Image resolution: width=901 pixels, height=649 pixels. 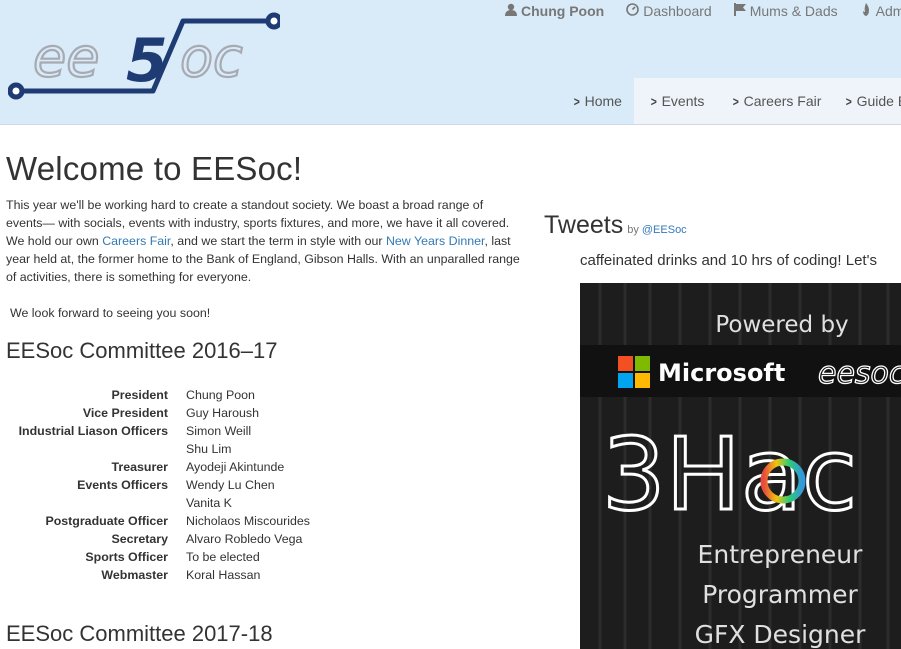 I want to click on committee-member: Nicholaos Miscourides, so click(x=248, y=521).